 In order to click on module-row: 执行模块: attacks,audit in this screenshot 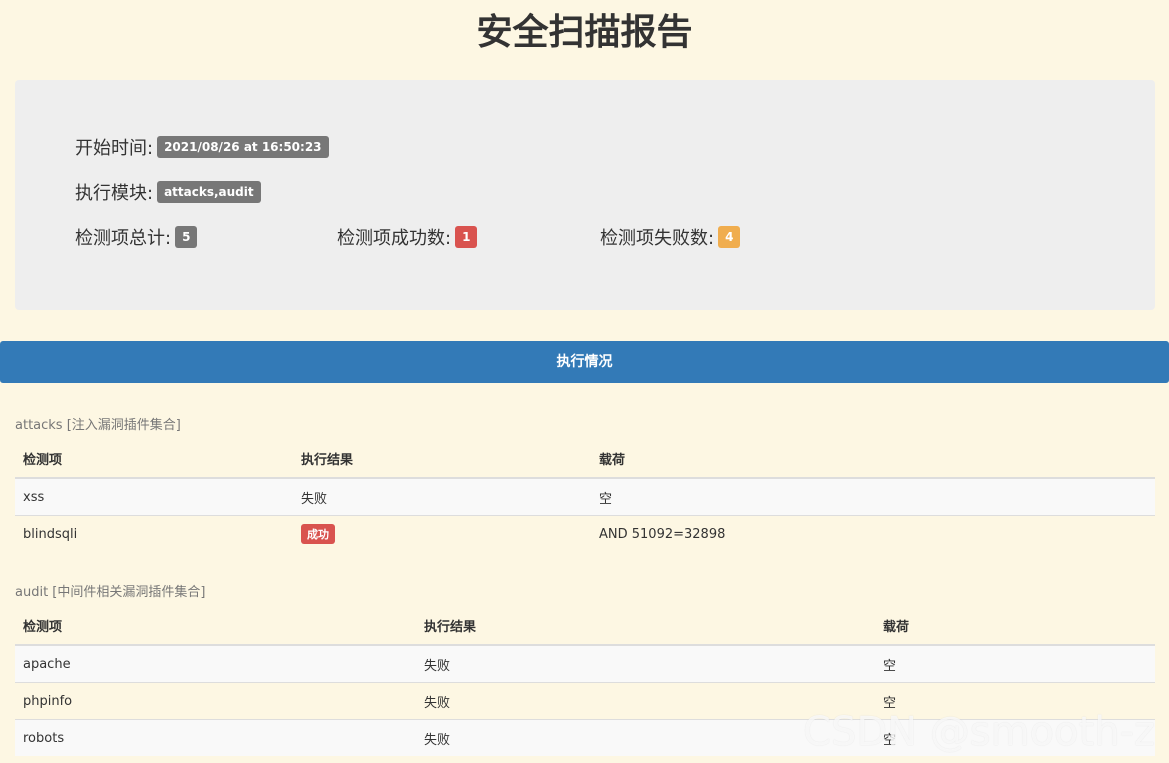, I will do `click(168, 192)`.